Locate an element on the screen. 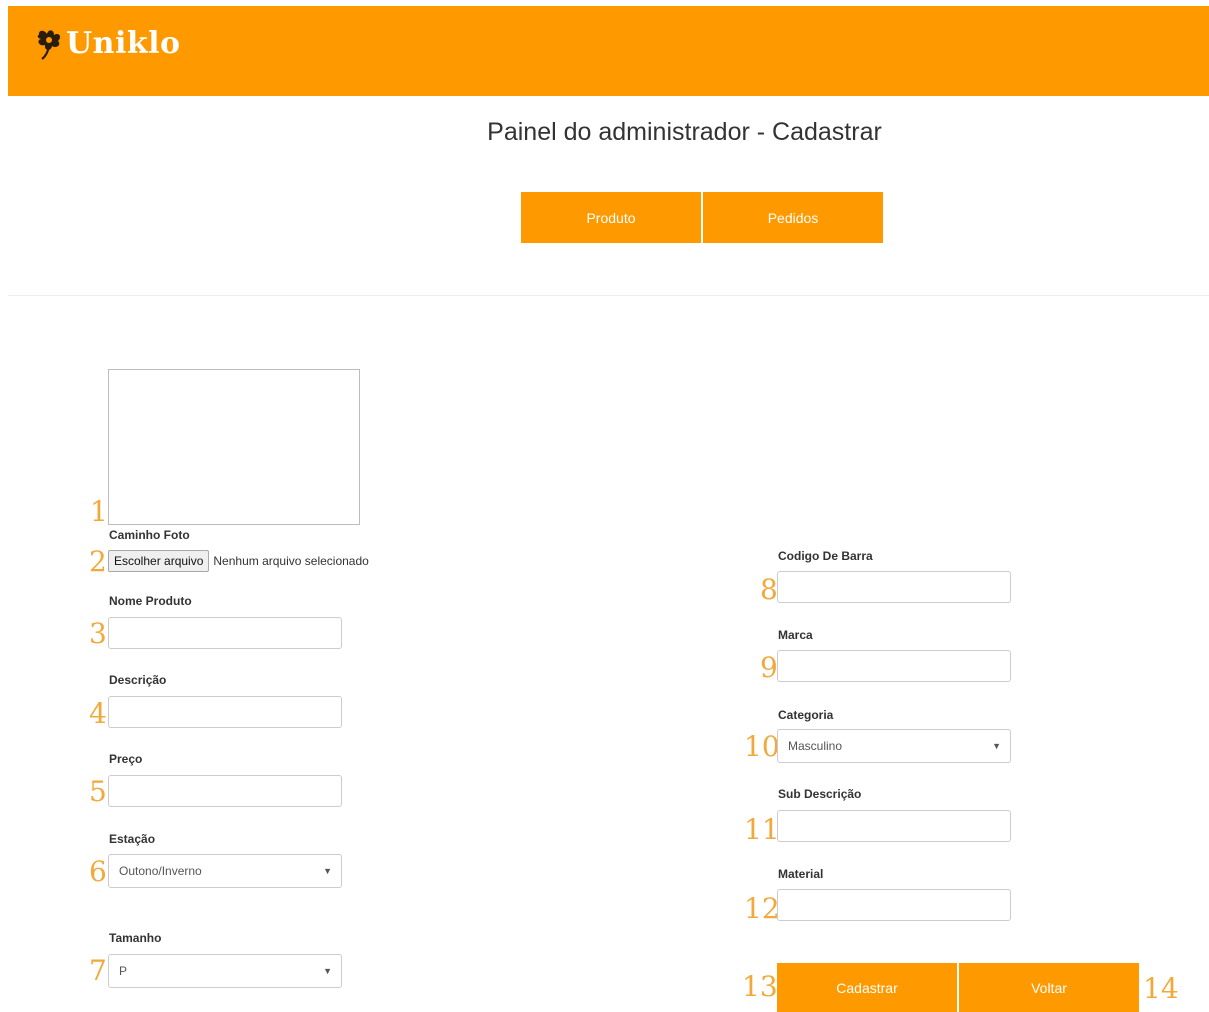  brand-logo: Uniklo is located at coordinates (108, 43).